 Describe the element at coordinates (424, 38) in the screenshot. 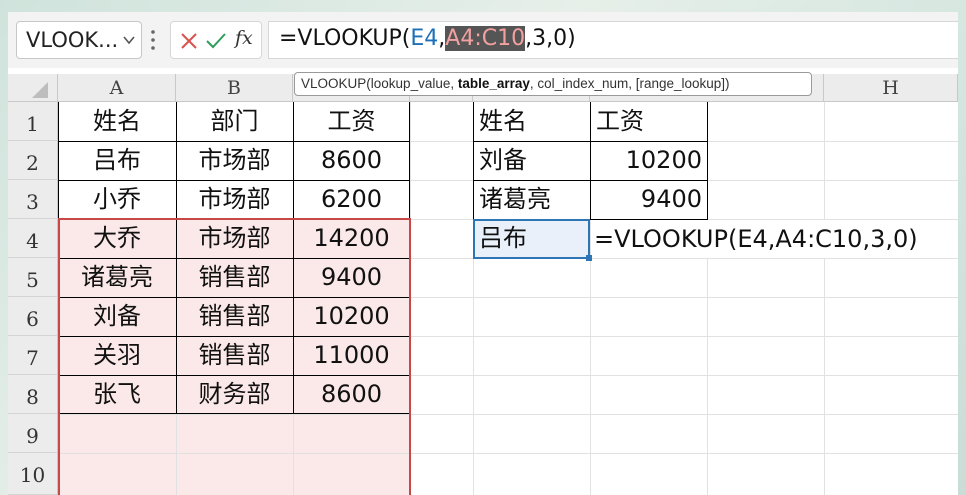

I see `formula-ref-e4: E4` at that location.